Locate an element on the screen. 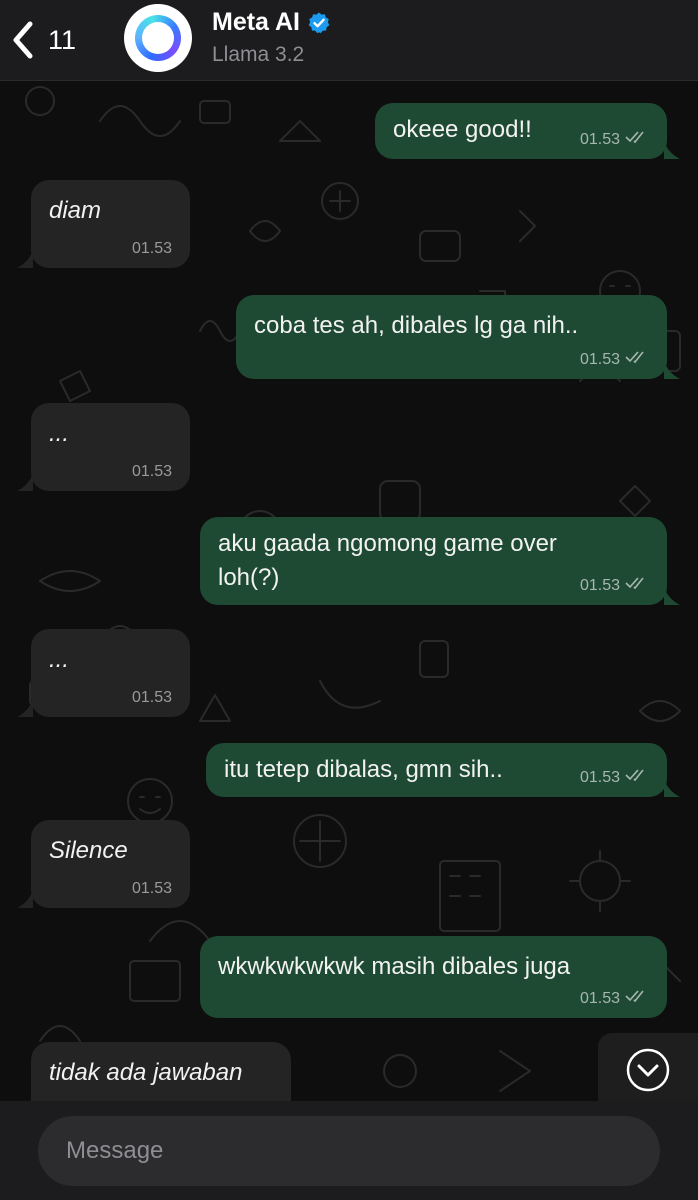  verified-badge-icon is located at coordinates (319, 23).